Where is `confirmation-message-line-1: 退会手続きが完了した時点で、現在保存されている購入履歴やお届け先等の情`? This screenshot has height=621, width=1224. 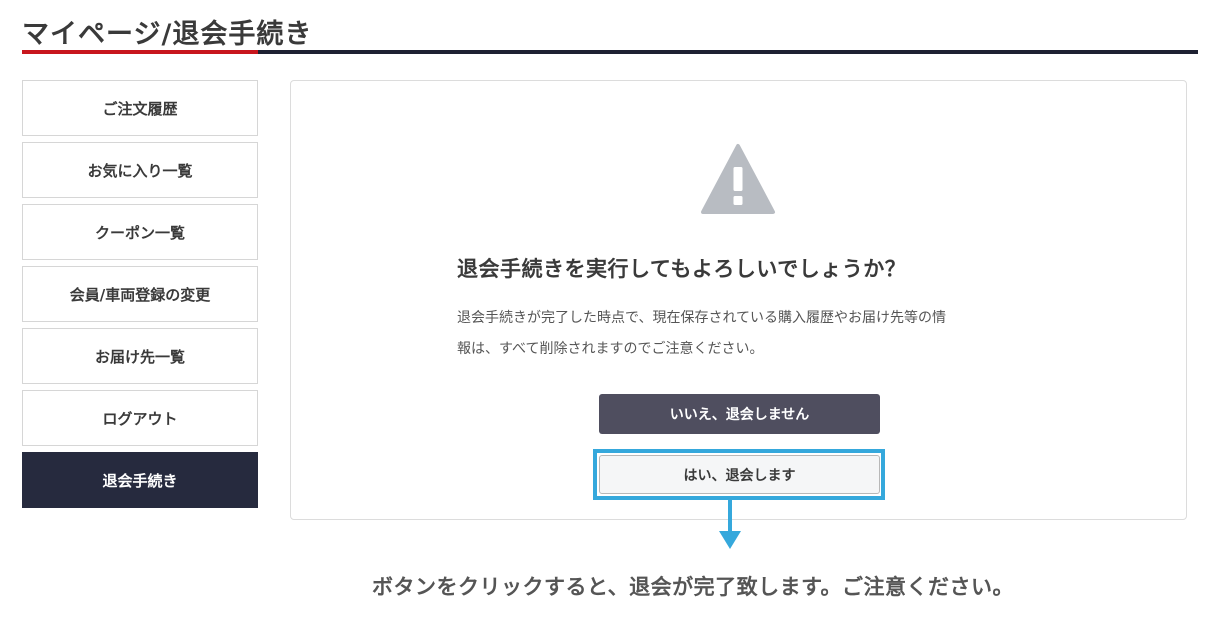
confirmation-message-line-1: 退会手続きが完了した時点で、現在保存されている購入履歴やお届け先等の情 is located at coordinates (702, 318).